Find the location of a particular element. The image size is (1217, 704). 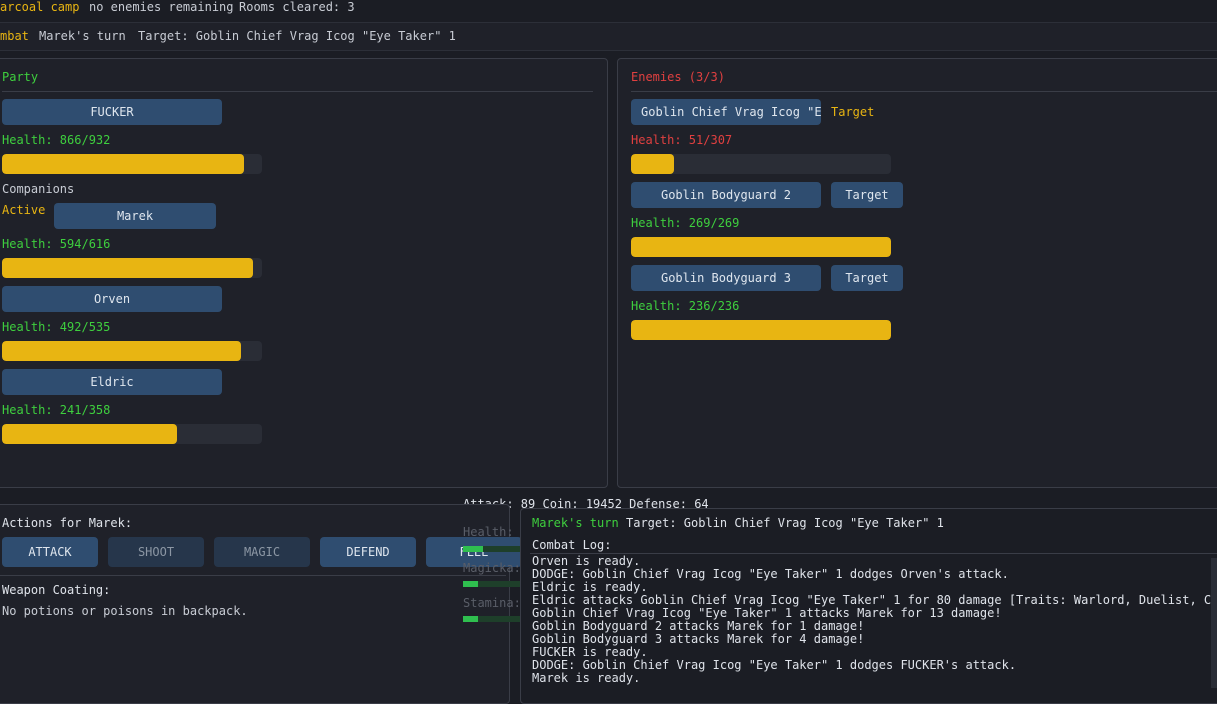

log-divider is located at coordinates (873, 553).